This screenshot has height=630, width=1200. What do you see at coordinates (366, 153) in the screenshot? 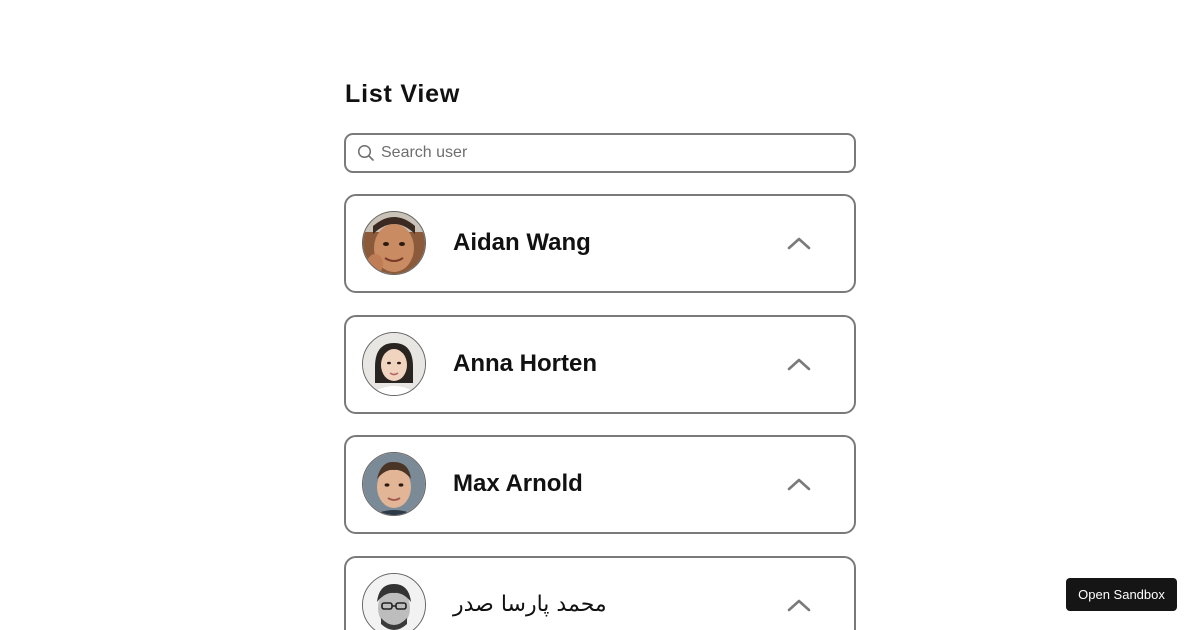
I see `search-icon` at bounding box center [366, 153].